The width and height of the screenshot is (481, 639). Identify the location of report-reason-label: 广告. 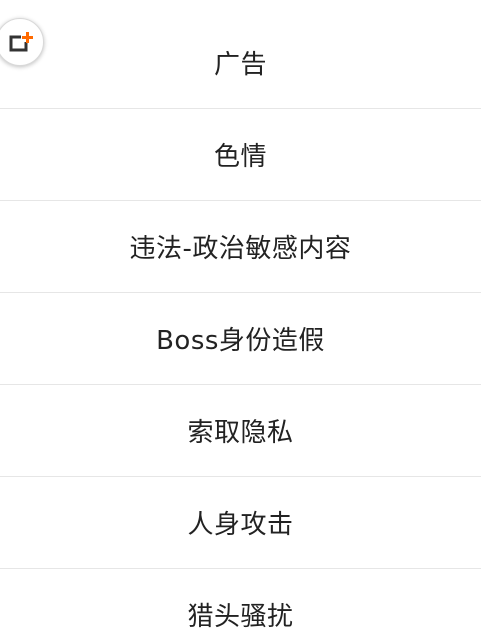
(240, 64).